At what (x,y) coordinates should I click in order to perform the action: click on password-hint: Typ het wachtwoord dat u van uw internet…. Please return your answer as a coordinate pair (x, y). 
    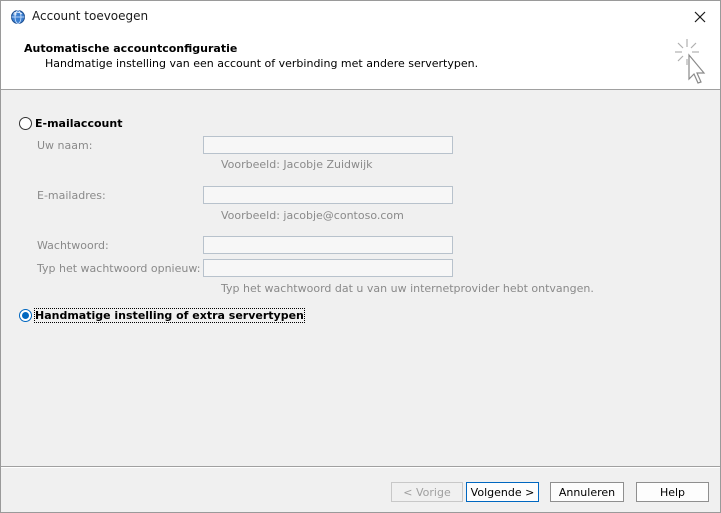
    Looking at the image, I should click on (407, 288).